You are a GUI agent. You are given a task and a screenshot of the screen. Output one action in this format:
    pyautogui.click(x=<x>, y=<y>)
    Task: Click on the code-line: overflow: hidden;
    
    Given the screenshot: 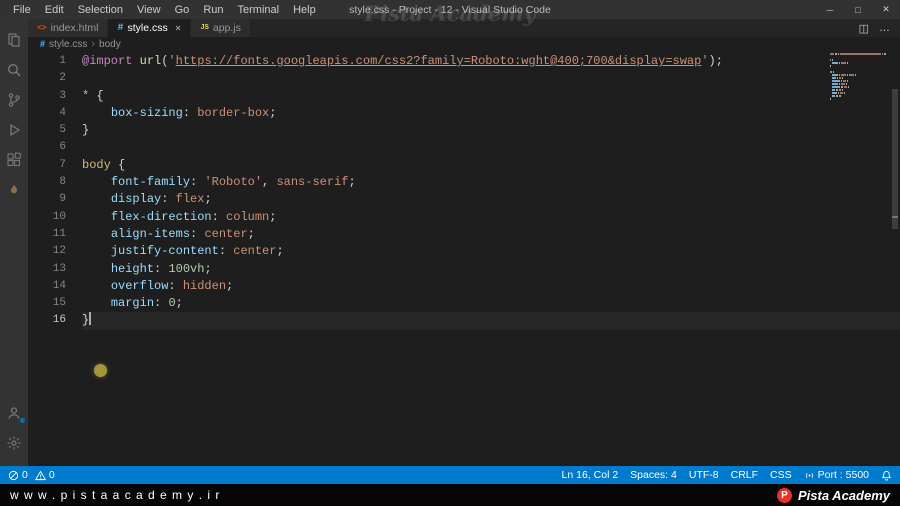 What is the action you would take?
    pyautogui.click(x=491, y=286)
    